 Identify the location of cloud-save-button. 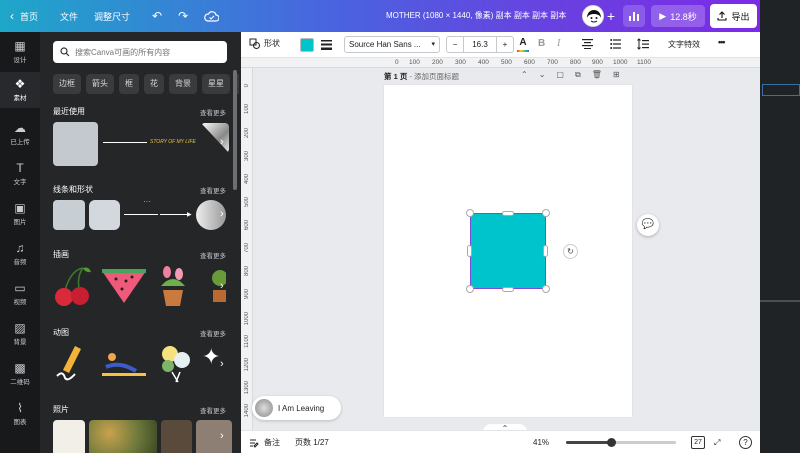
(211, 16).